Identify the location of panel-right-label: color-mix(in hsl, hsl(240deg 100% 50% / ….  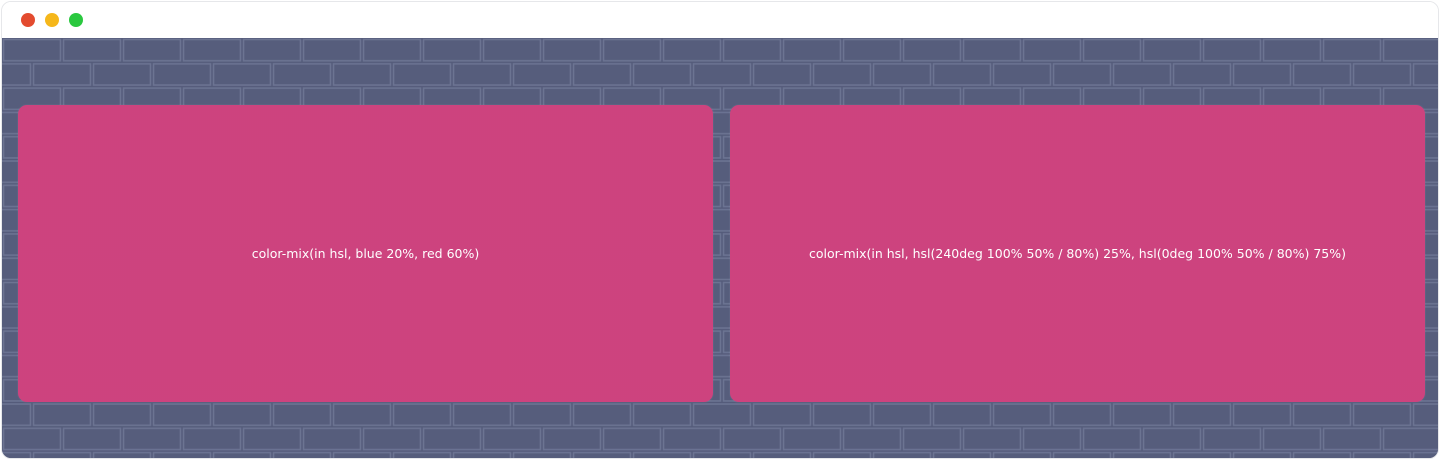
(1077, 253).